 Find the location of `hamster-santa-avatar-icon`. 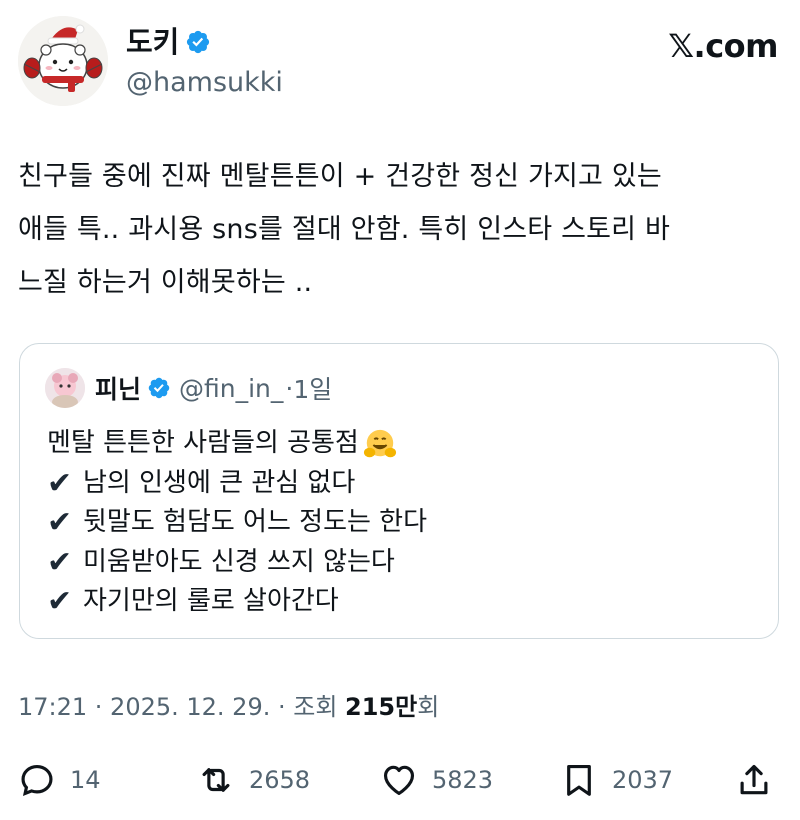

hamster-santa-avatar-icon is located at coordinates (63, 61).